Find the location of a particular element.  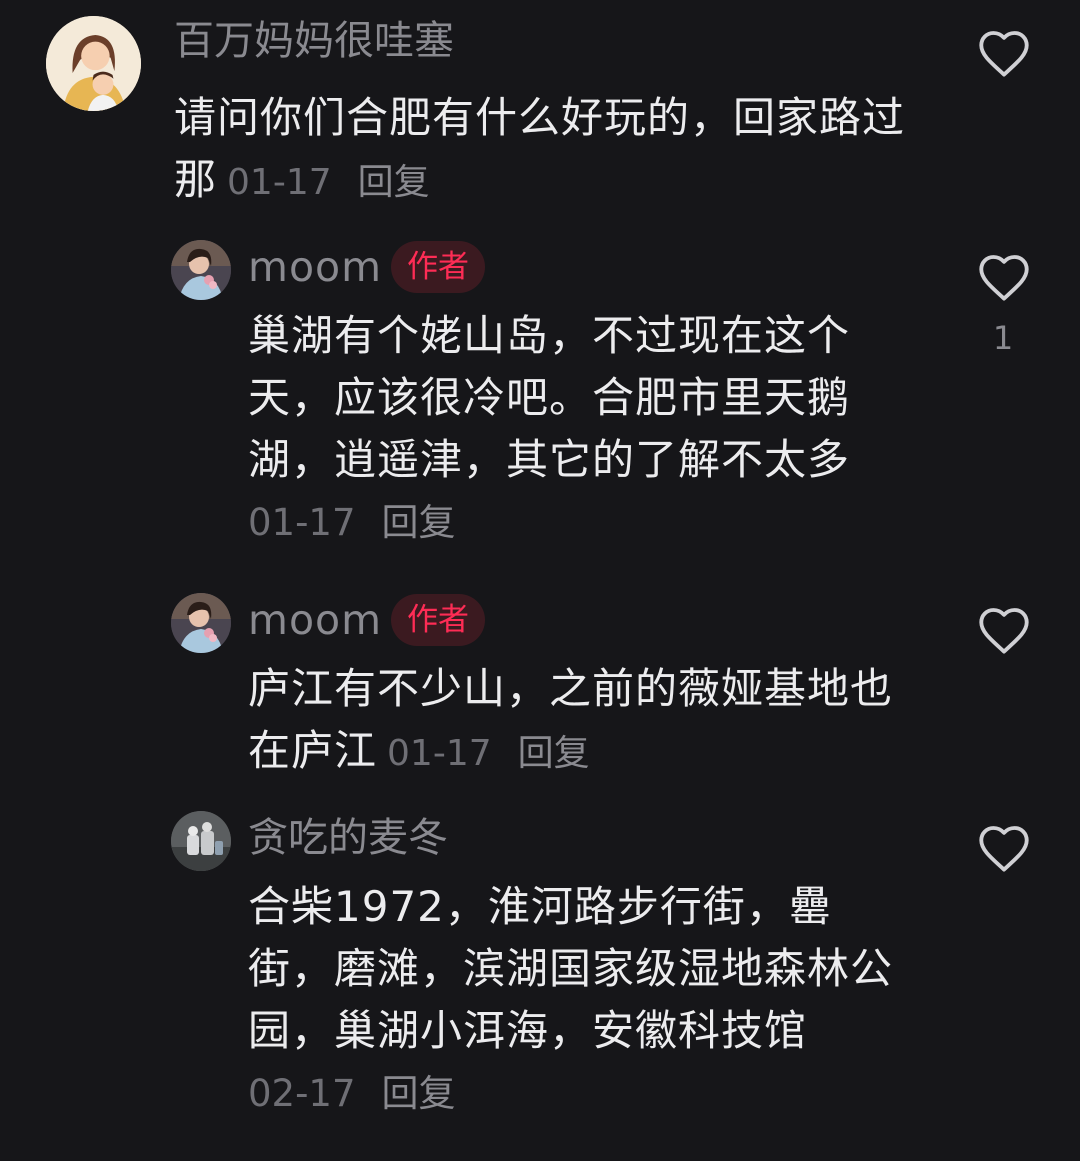

comment-date: 02-17 is located at coordinates (302, 1093).